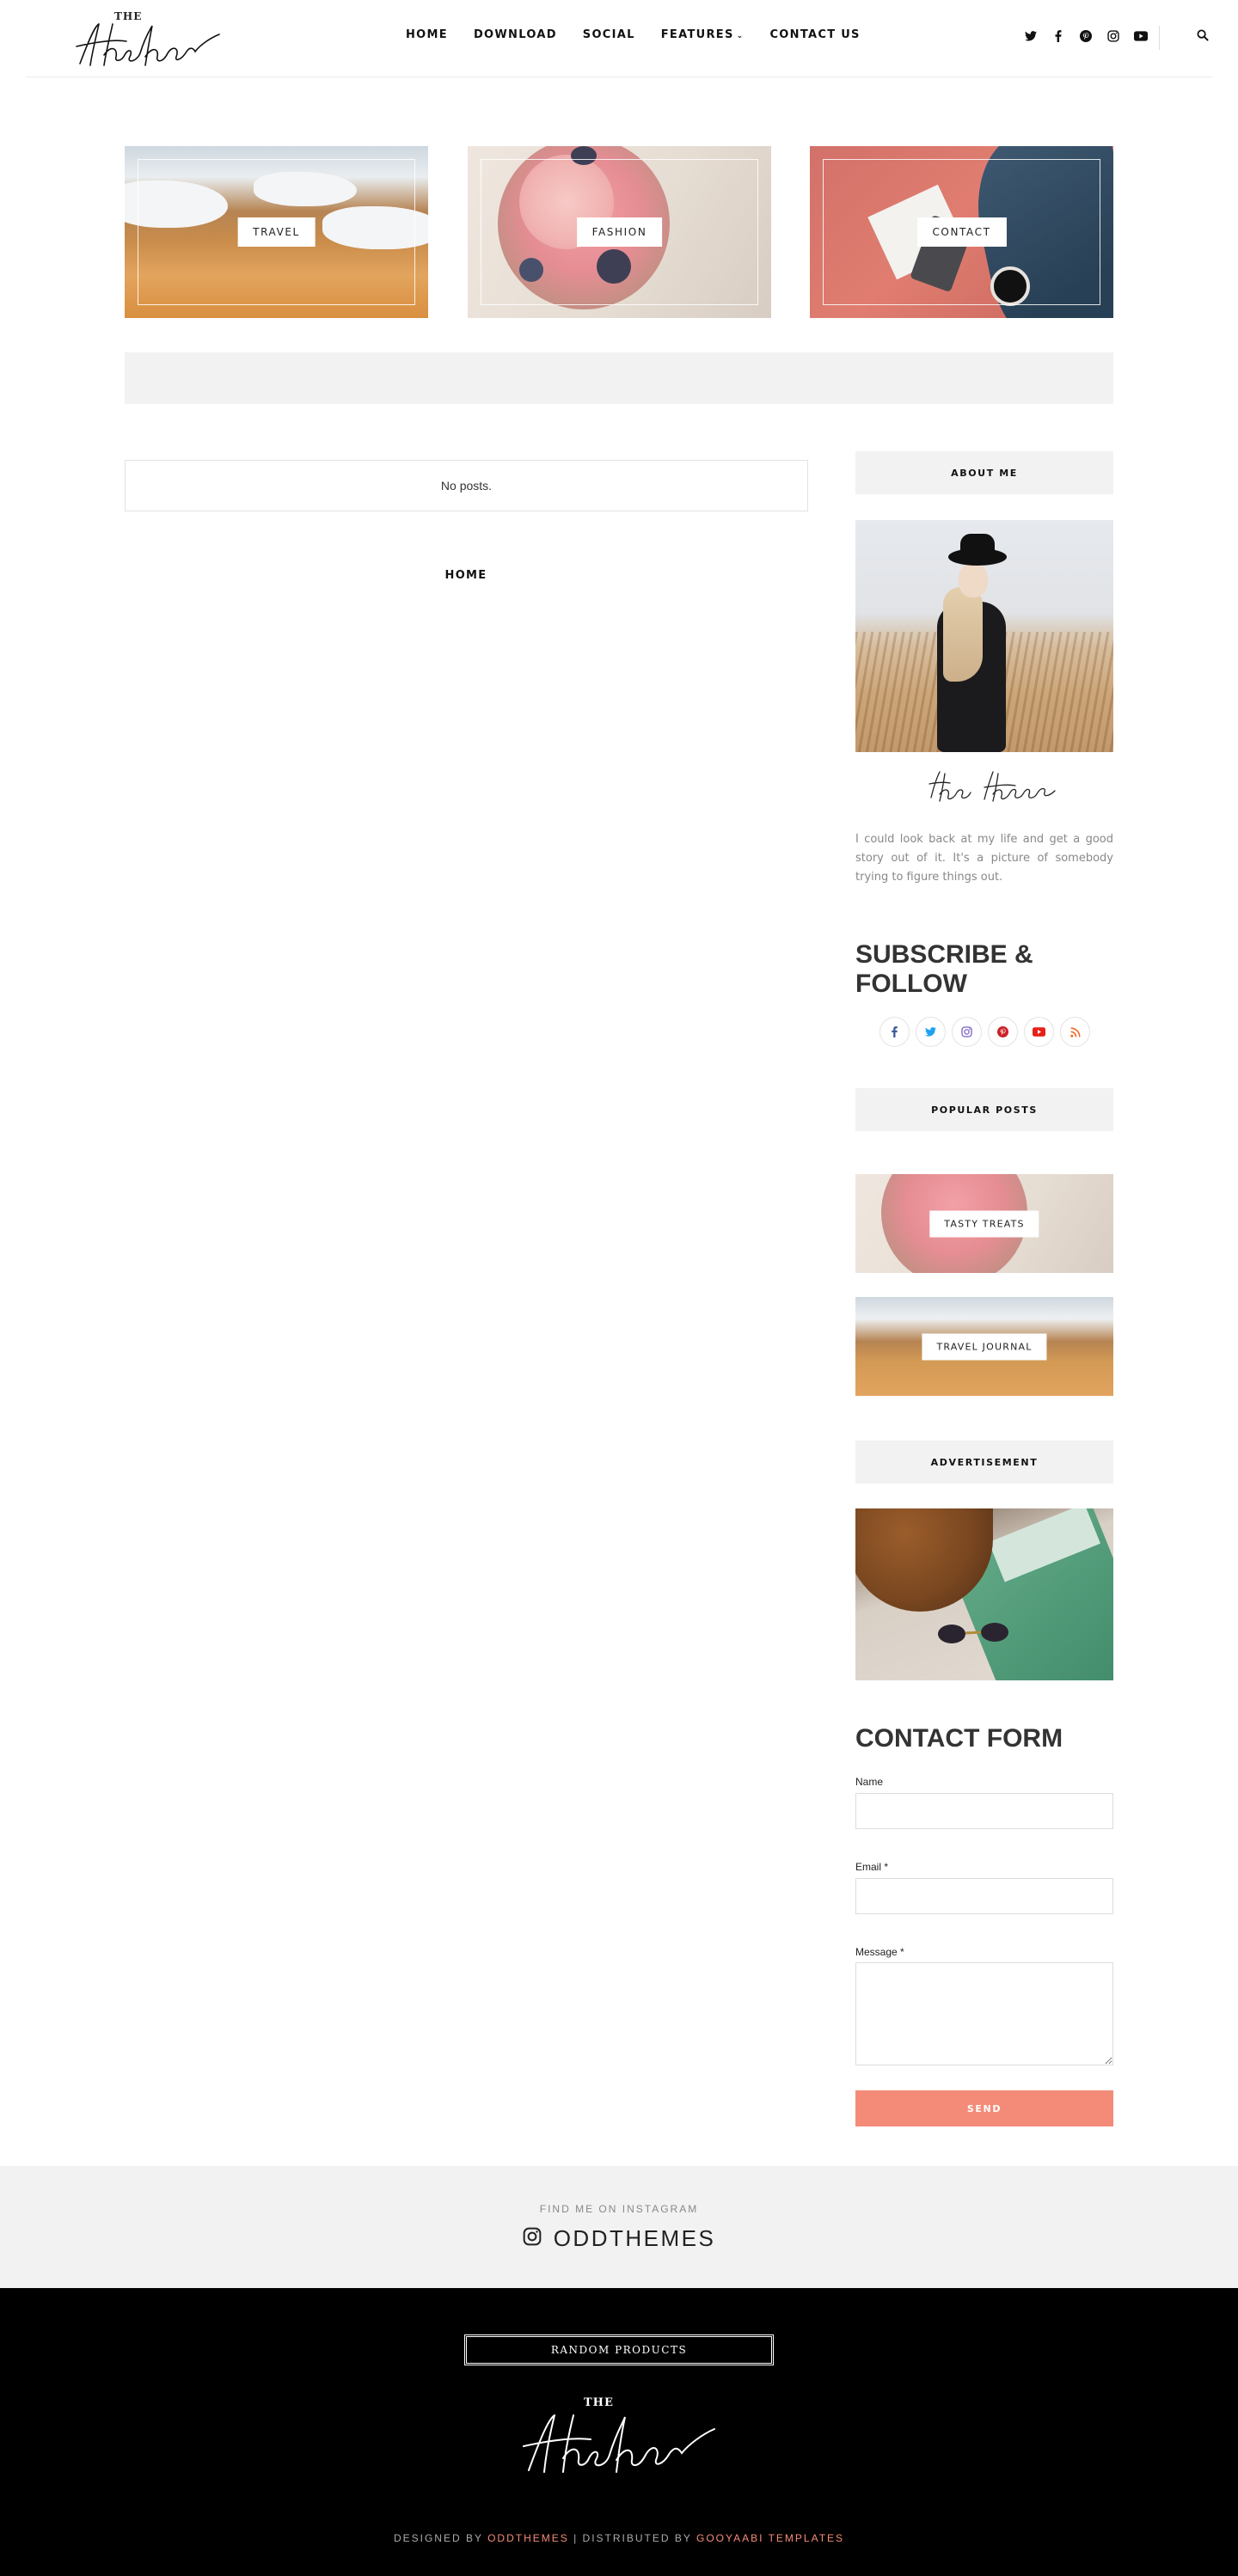  What do you see at coordinates (697, 34) in the screenshot?
I see `nav-features-label: FEATURES` at bounding box center [697, 34].